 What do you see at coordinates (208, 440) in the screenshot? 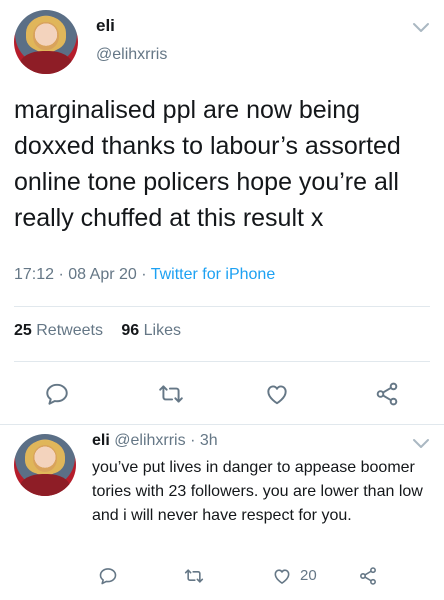
I see `tweet-age: 3h` at bounding box center [208, 440].